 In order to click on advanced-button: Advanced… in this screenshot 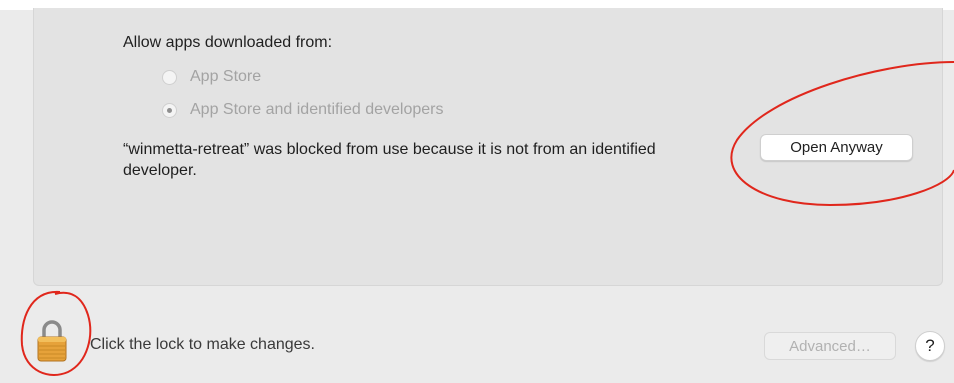, I will do `click(830, 346)`.